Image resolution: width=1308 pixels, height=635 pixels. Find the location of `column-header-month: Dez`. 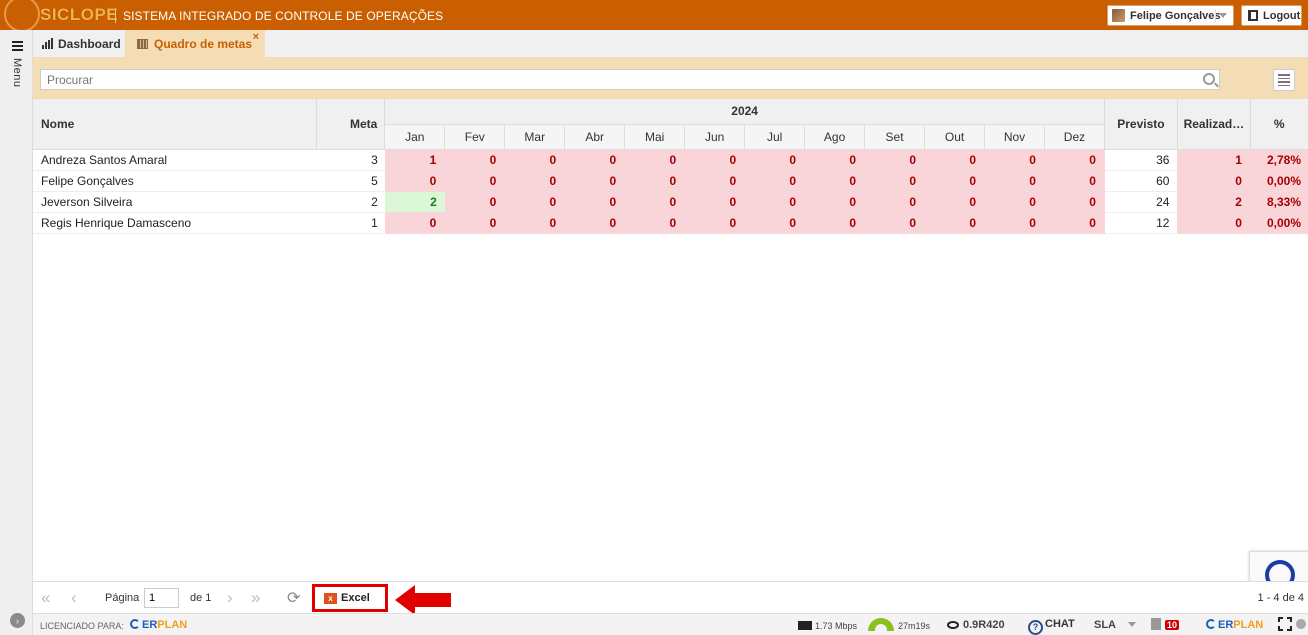

column-header-month: Dez is located at coordinates (1074, 137).